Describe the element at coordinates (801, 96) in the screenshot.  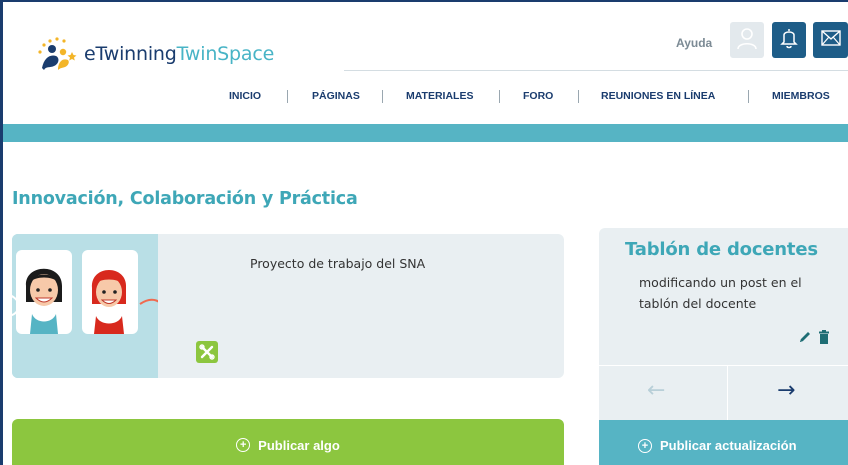
I see `nav-item-miembros: MIEMBROS` at that location.